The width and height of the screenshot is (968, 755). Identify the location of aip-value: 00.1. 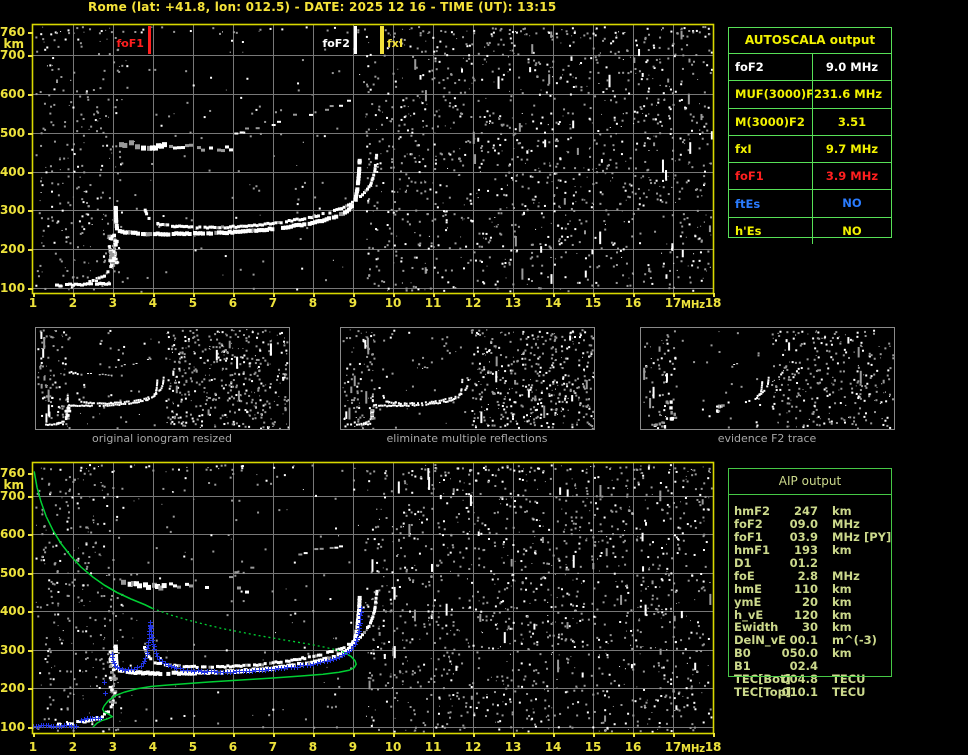
(803, 640).